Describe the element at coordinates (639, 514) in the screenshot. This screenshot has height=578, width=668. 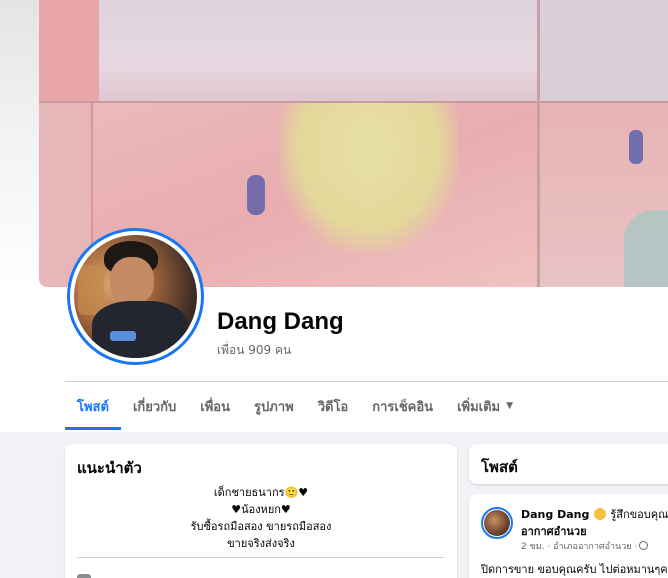
I see `post-feeling: รู้สึกขอบคุณกับ` at that location.